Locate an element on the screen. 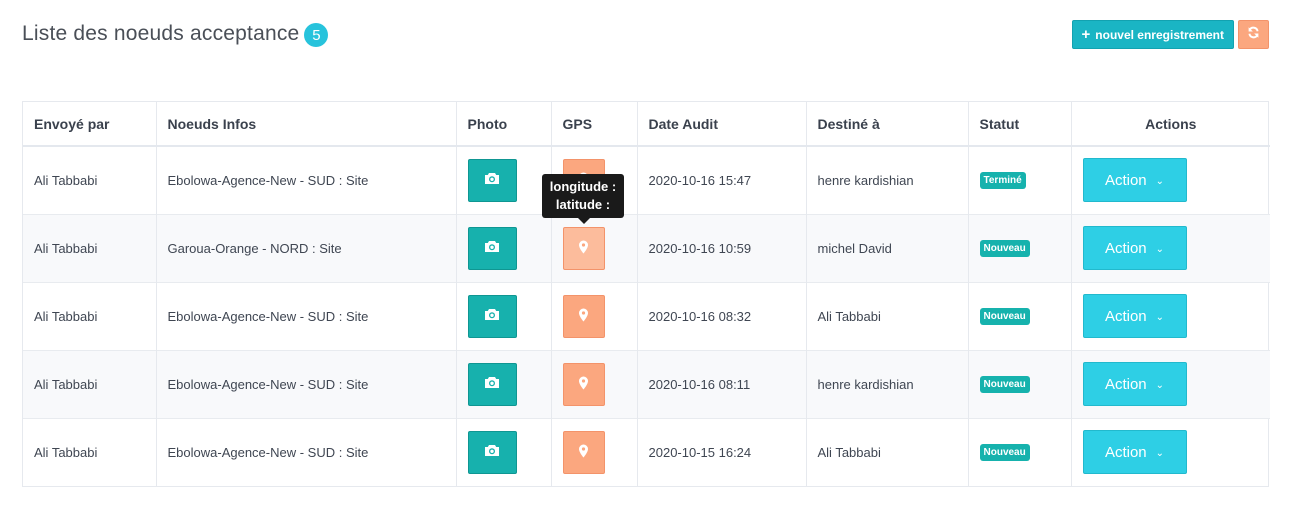 Image resolution: width=1292 pixels, height=515 pixels. column-header: Envoyé par is located at coordinates (90, 124).